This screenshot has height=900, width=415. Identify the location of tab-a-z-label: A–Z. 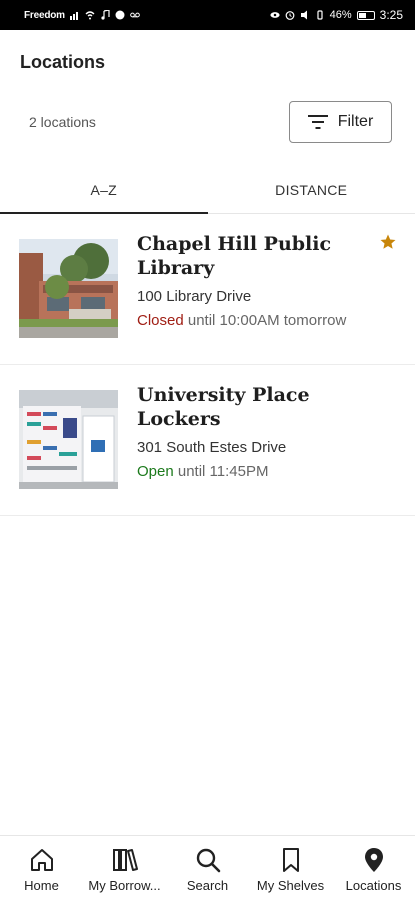
(104, 189).